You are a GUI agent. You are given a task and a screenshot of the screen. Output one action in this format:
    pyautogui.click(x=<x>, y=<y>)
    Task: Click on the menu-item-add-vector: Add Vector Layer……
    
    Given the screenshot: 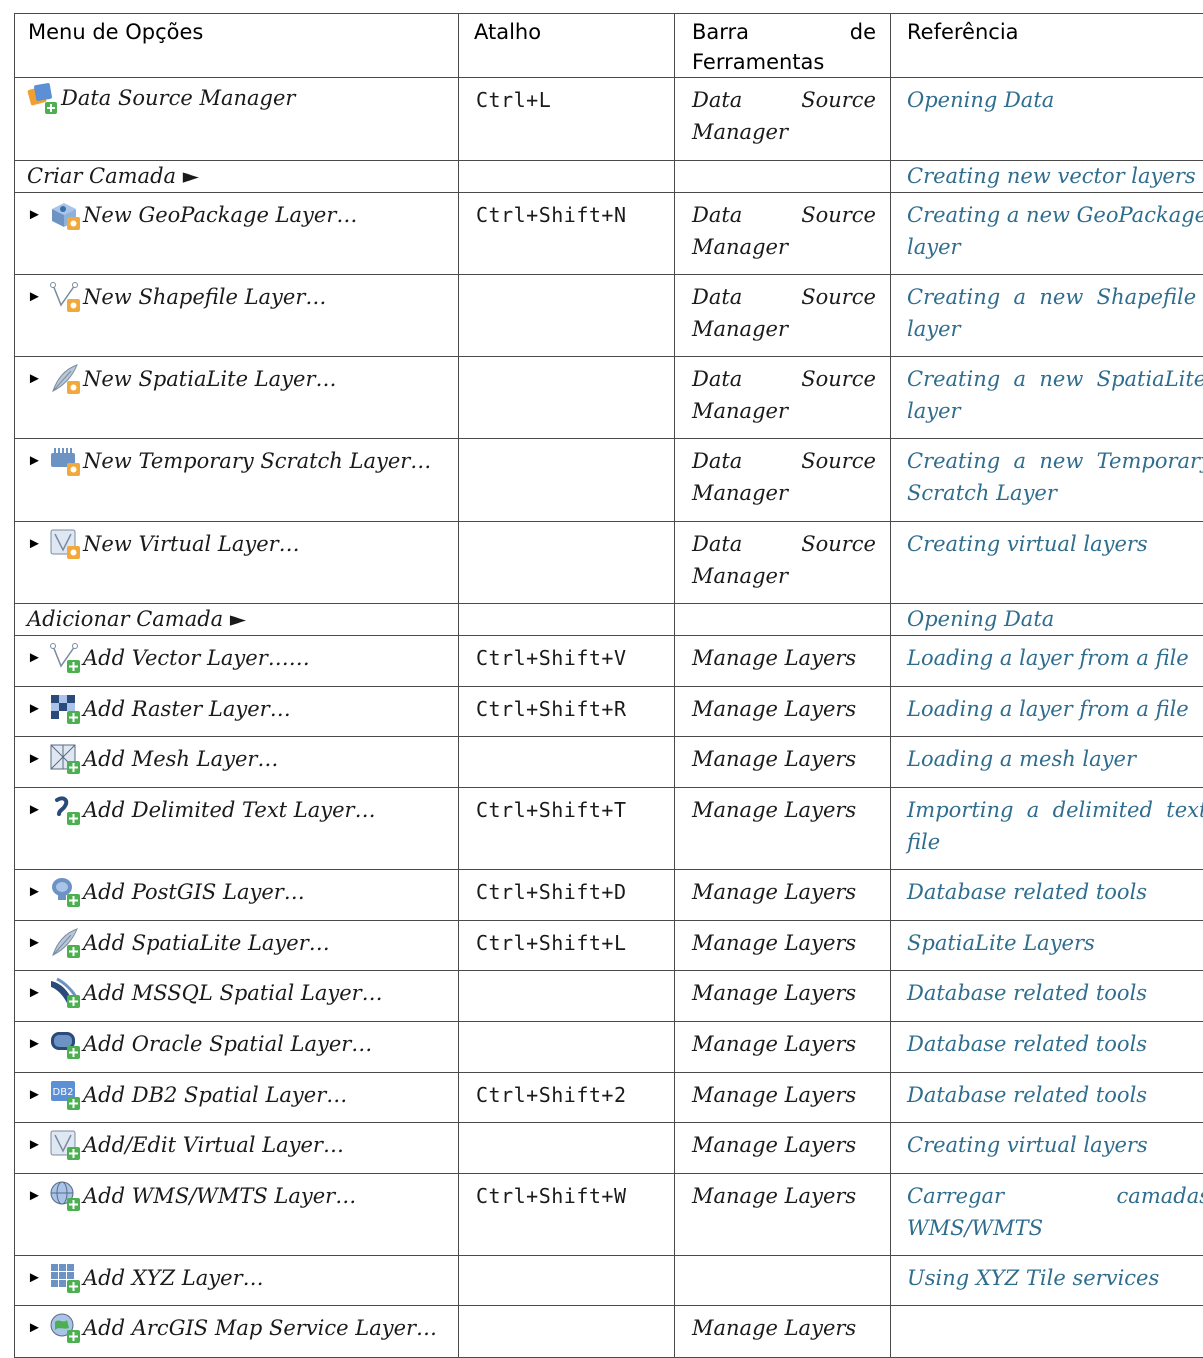 What is the action you would take?
    pyautogui.click(x=196, y=658)
    